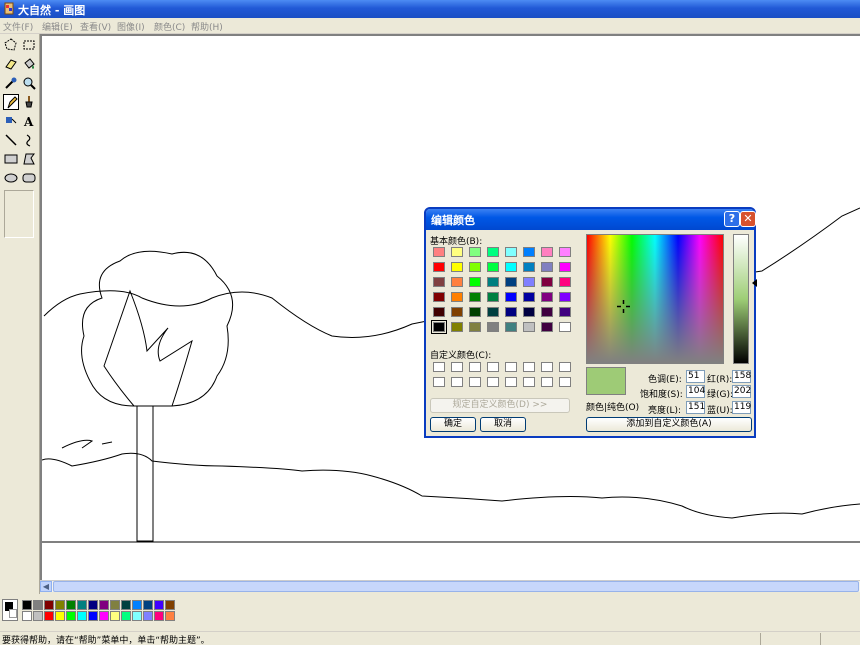  Describe the element at coordinates (741, 407) in the screenshot. I see `blue-field: 119` at that location.